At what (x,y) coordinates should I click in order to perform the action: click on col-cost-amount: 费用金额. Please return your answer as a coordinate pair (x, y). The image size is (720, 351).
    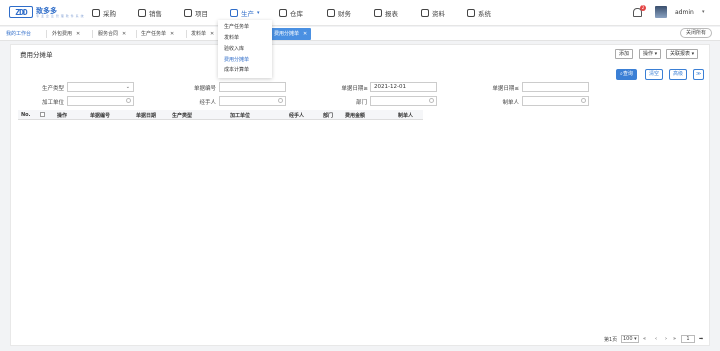
    Looking at the image, I should click on (355, 116).